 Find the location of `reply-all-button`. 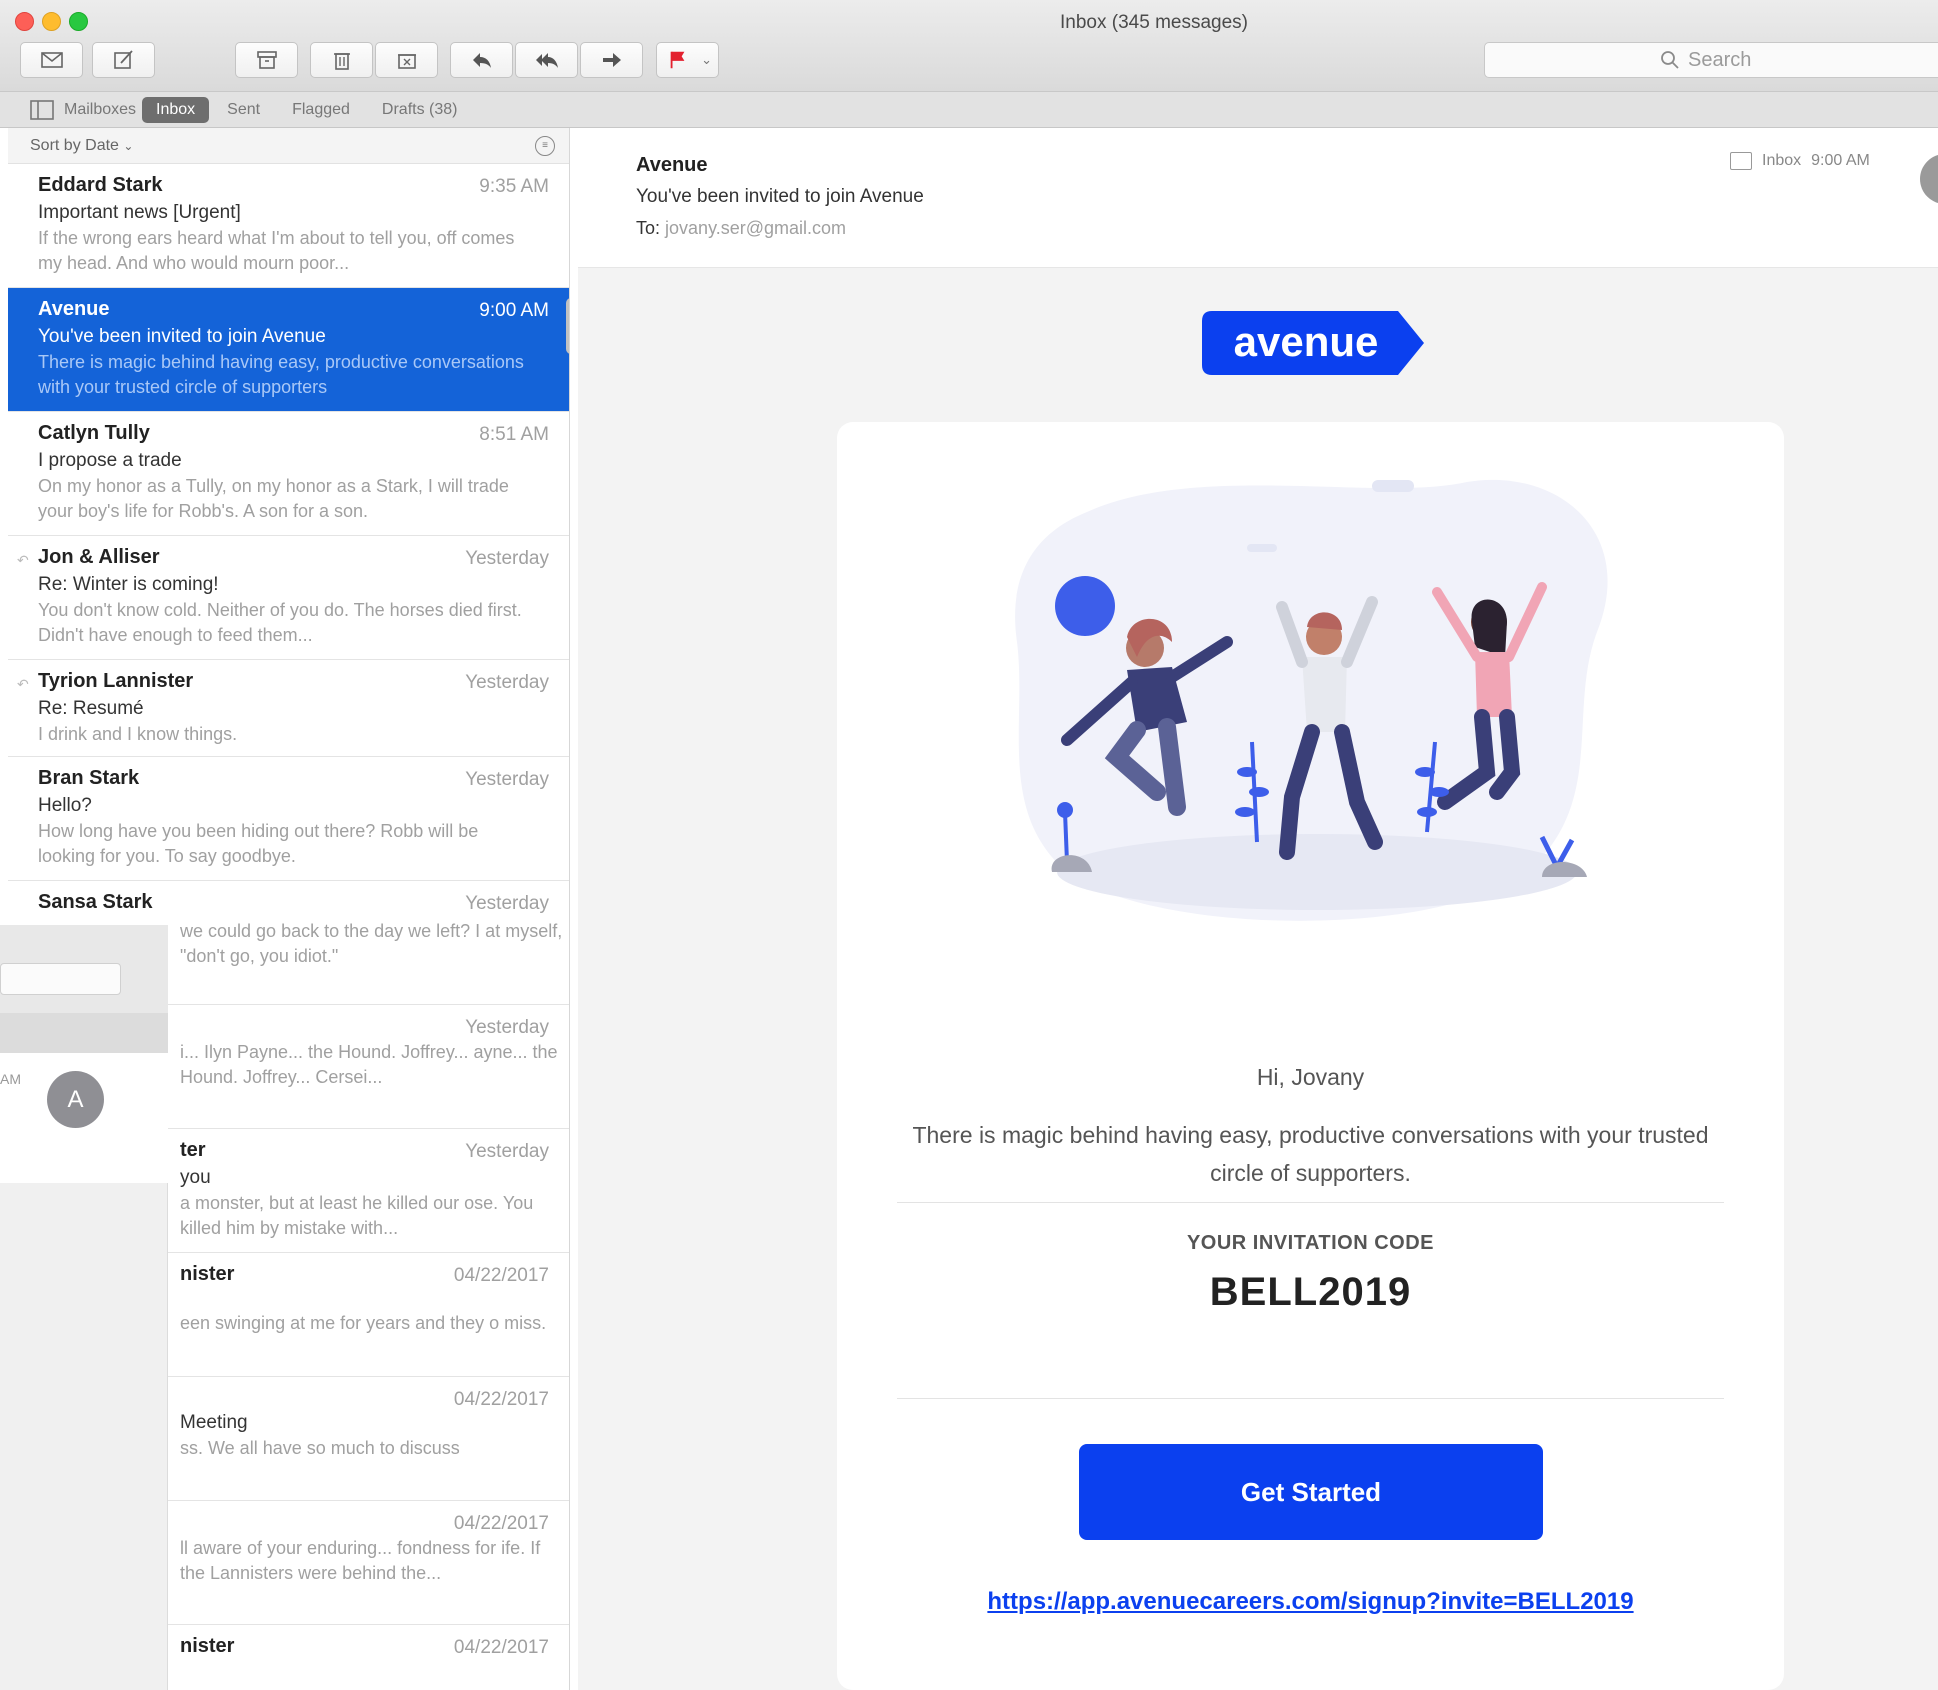

reply-all-button is located at coordinates (546, 60).